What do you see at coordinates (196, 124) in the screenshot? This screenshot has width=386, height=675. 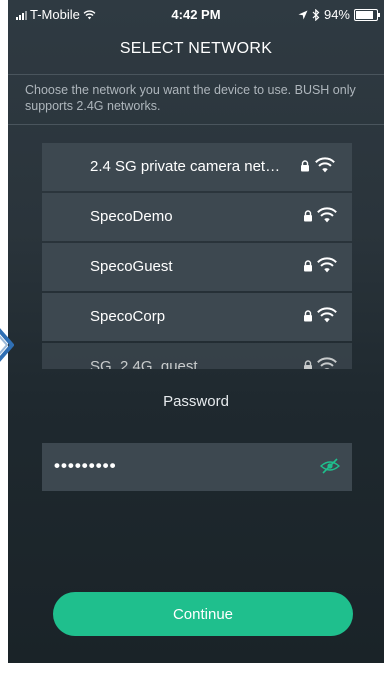 I see `instructions-divider` at bounding box center [196, 124].